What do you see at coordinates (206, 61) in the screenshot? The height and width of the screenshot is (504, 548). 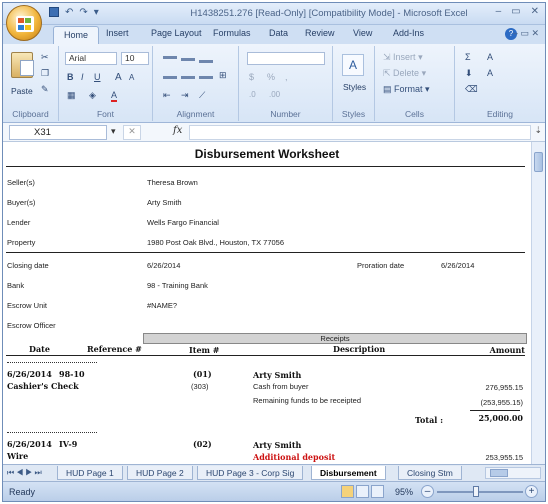 I see `align-bottom-icon` at bounding box center [206, 61].